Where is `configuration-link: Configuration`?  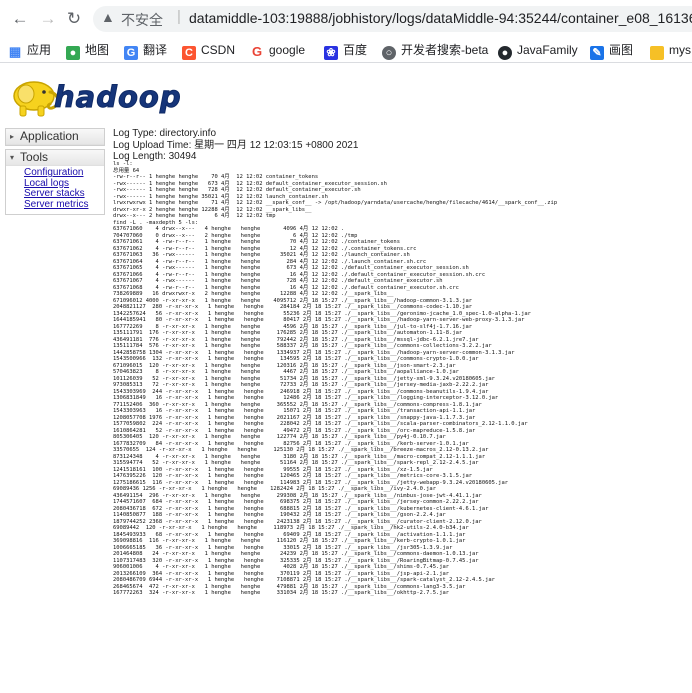 configuration-link: Configuration is located at coordinates (64, 173).